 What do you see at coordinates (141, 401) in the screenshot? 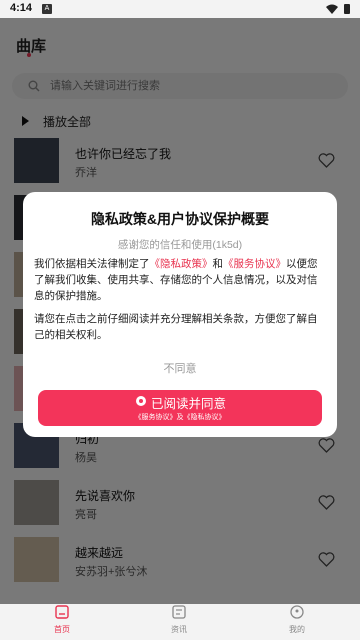
I see `radio-check-icon` at bounding box center [141, 401].